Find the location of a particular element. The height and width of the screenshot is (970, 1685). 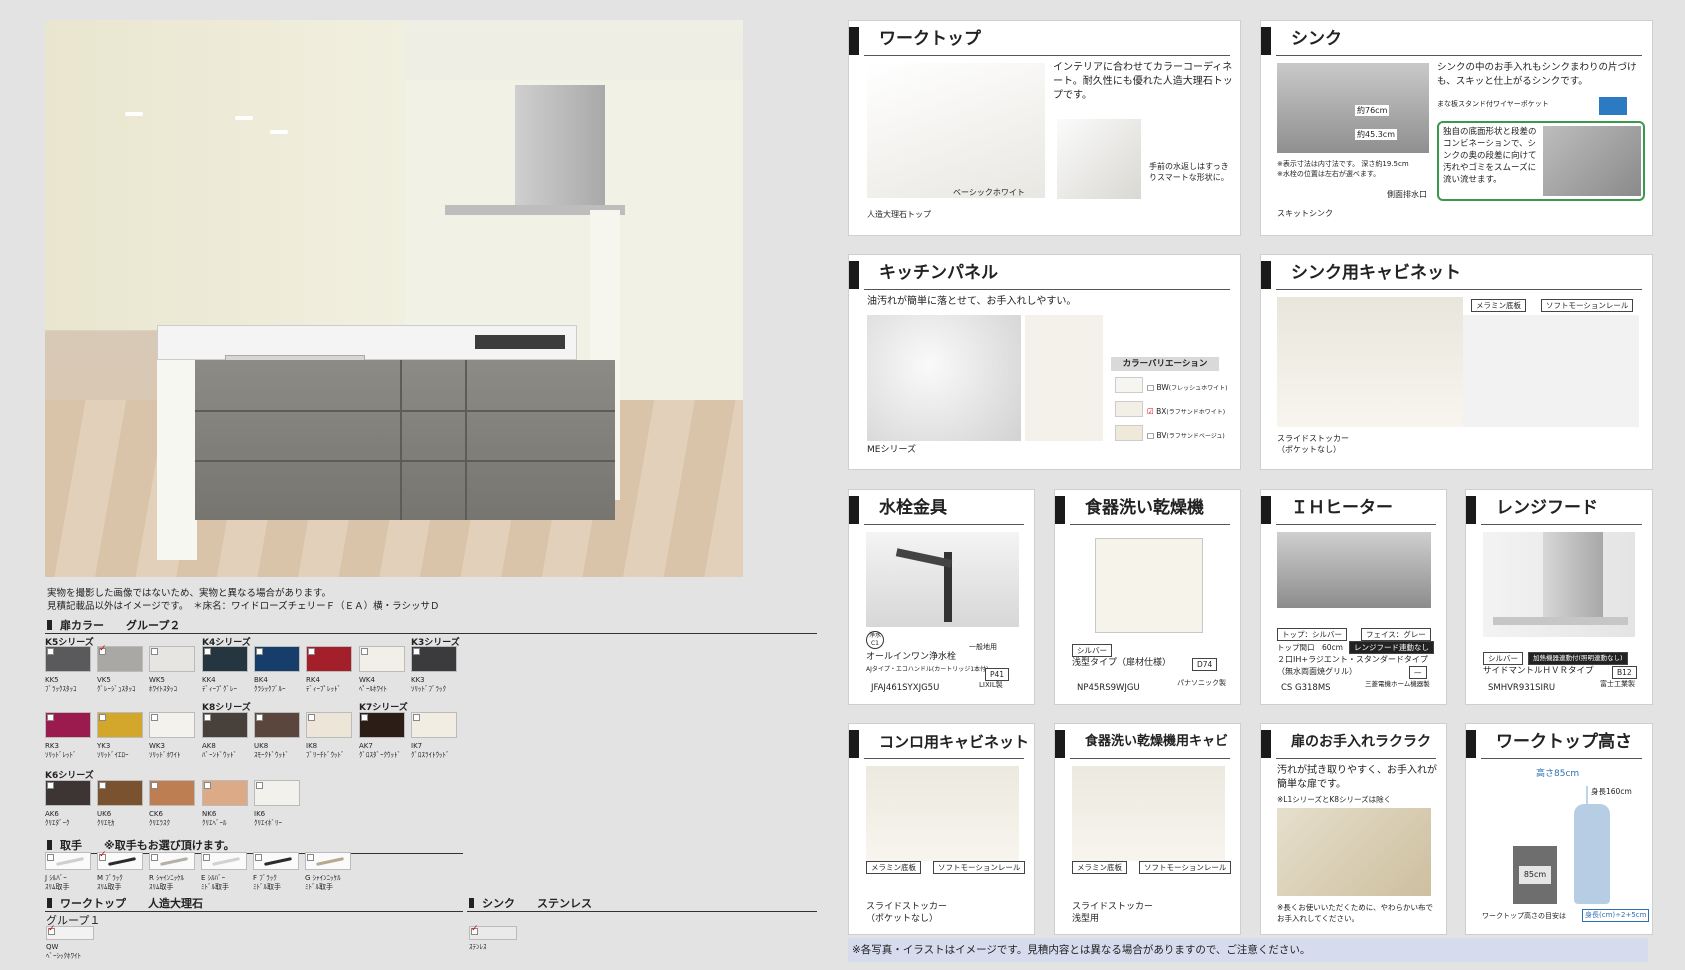

door-color-label: NK6 ｸﾘｴﾍﾞｰﾙ is located at coordinates (214, 818).